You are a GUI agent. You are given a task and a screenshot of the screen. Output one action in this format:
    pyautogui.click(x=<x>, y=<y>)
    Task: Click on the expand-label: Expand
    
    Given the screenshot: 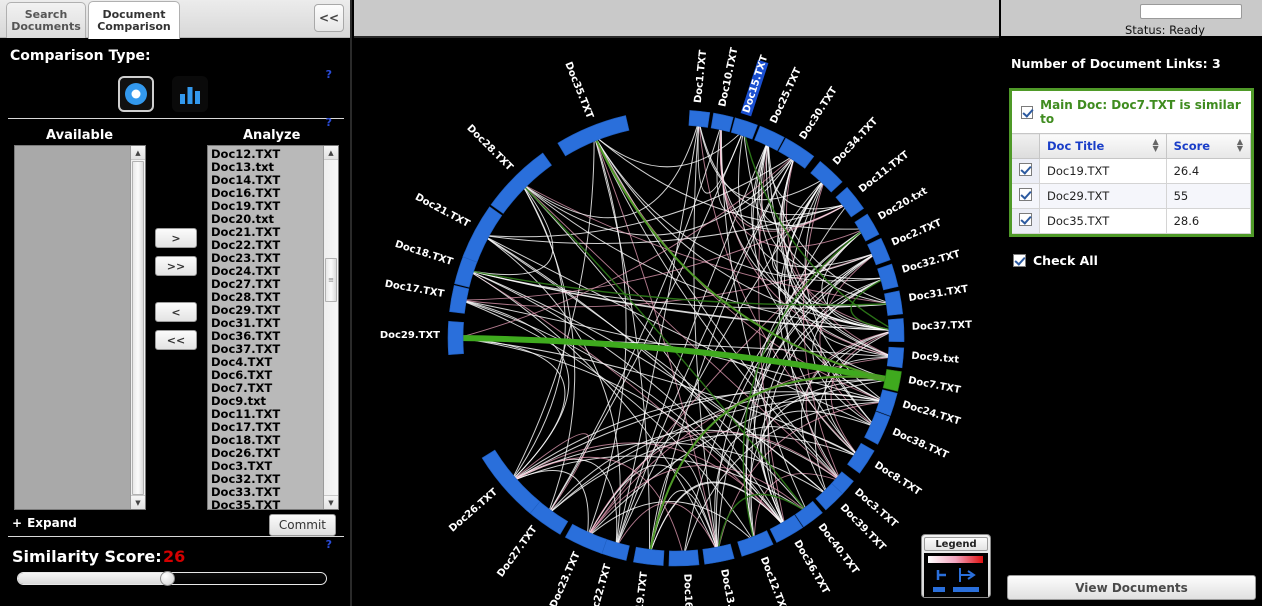 What is the action you would take?
    pyautogui.click(x=52, y=523)
    